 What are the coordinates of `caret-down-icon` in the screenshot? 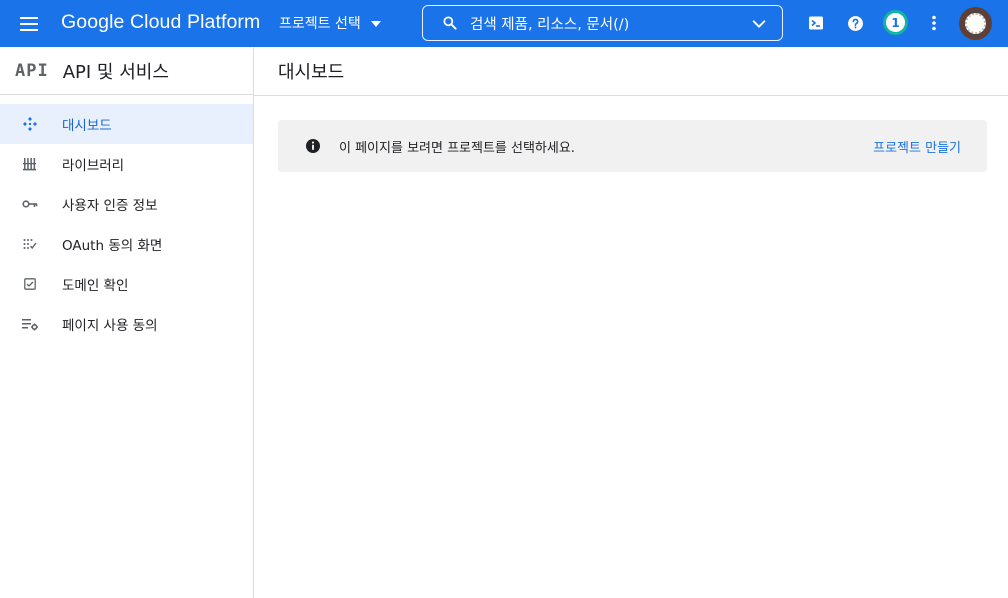 It's located at (375, 24).